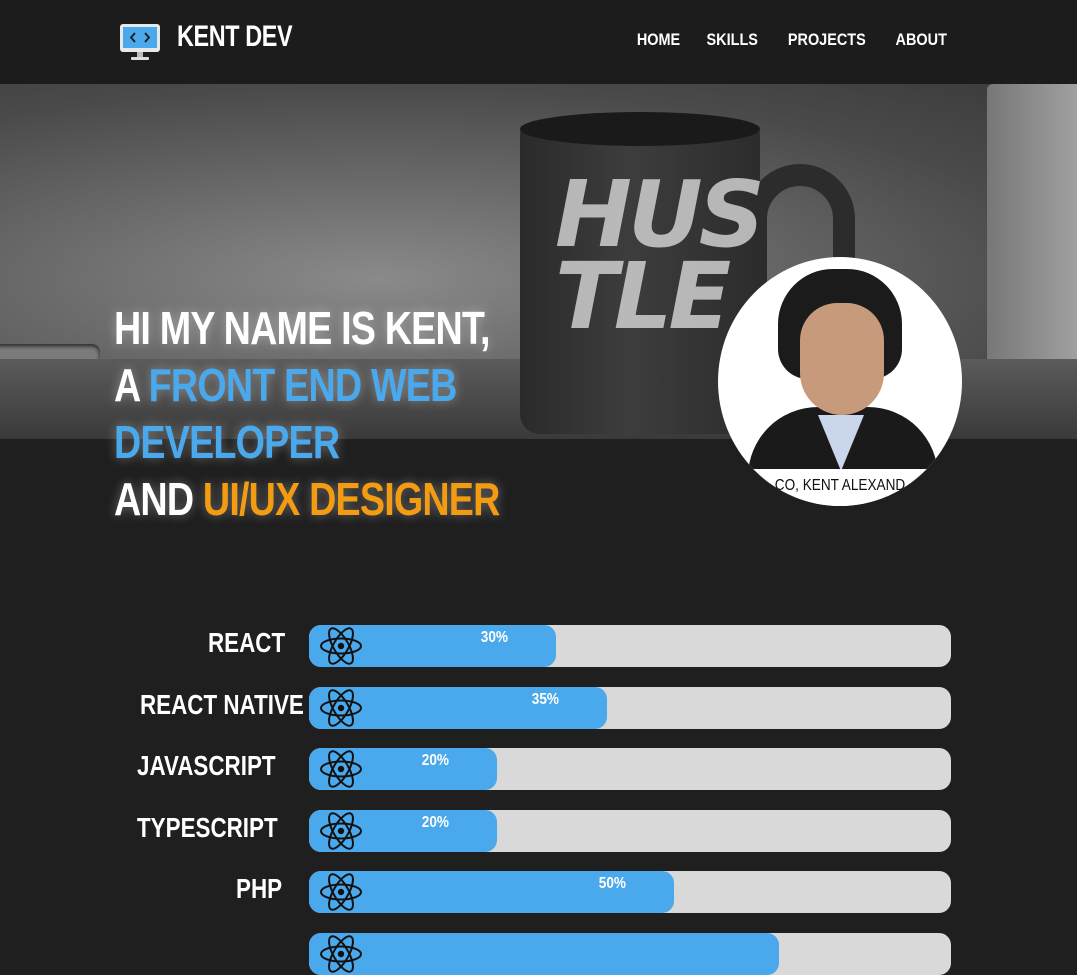 This screenshot has height=975, width=1077. I want to click on navbar: KENT DEV HOME SKILLS PROJECTS ABOUT, so click(538, 42).